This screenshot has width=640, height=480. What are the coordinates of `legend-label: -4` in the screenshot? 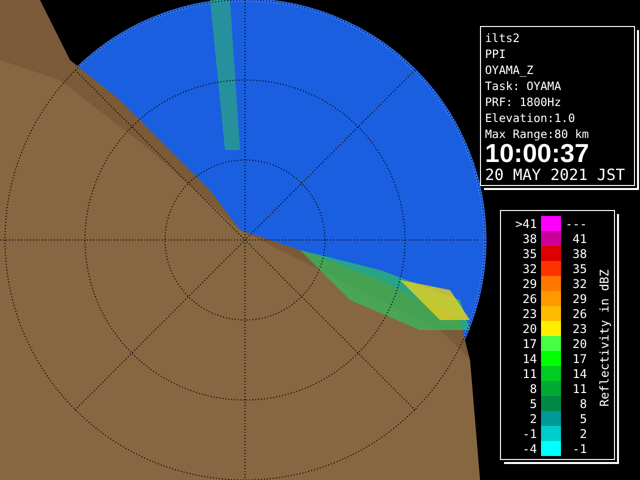 It's located at (529, 449).